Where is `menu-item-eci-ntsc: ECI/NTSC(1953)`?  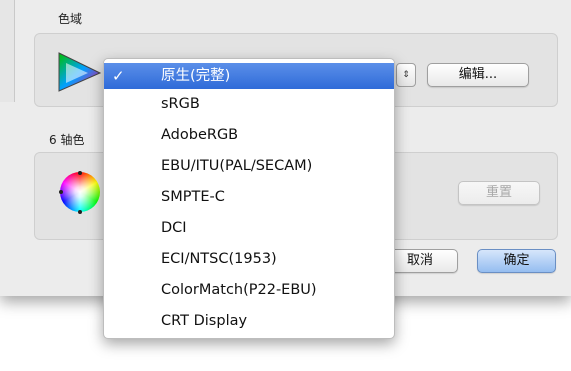
menu-item-eci-ntsc: ECI/NTSC(1953) is located at coordinates (249, 259).